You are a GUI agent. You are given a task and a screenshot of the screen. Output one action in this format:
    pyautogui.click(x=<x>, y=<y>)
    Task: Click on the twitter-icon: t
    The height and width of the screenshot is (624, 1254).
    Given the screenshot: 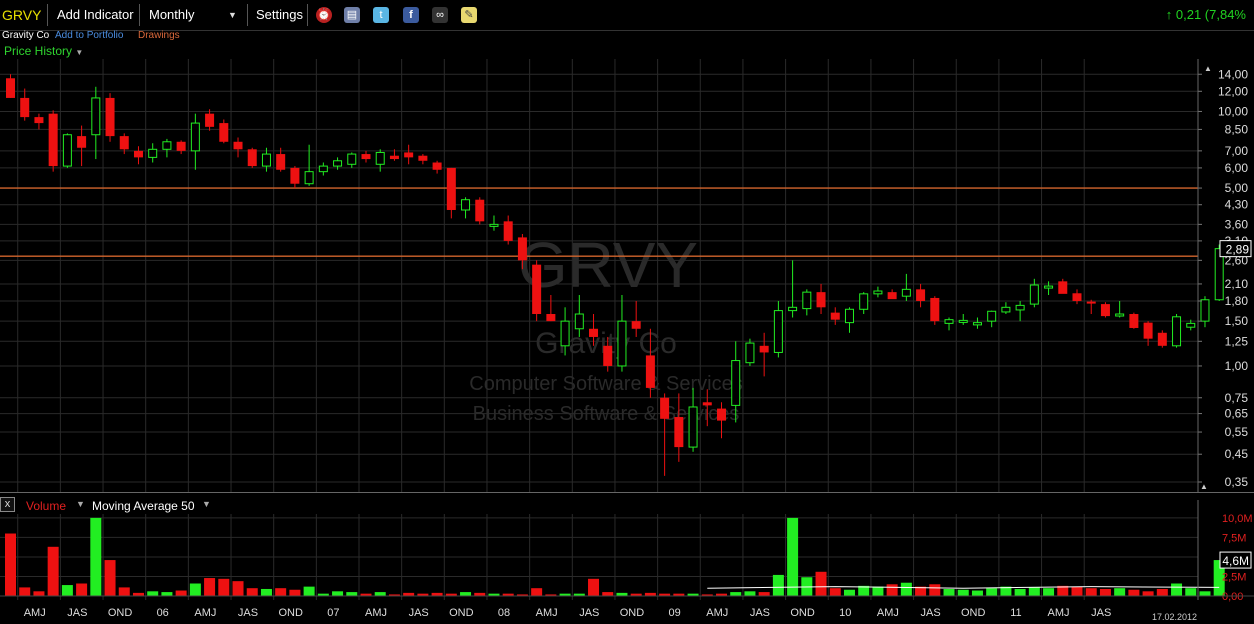 What is the action you would take?
    pyautogui.click(x=381, y=15)
    